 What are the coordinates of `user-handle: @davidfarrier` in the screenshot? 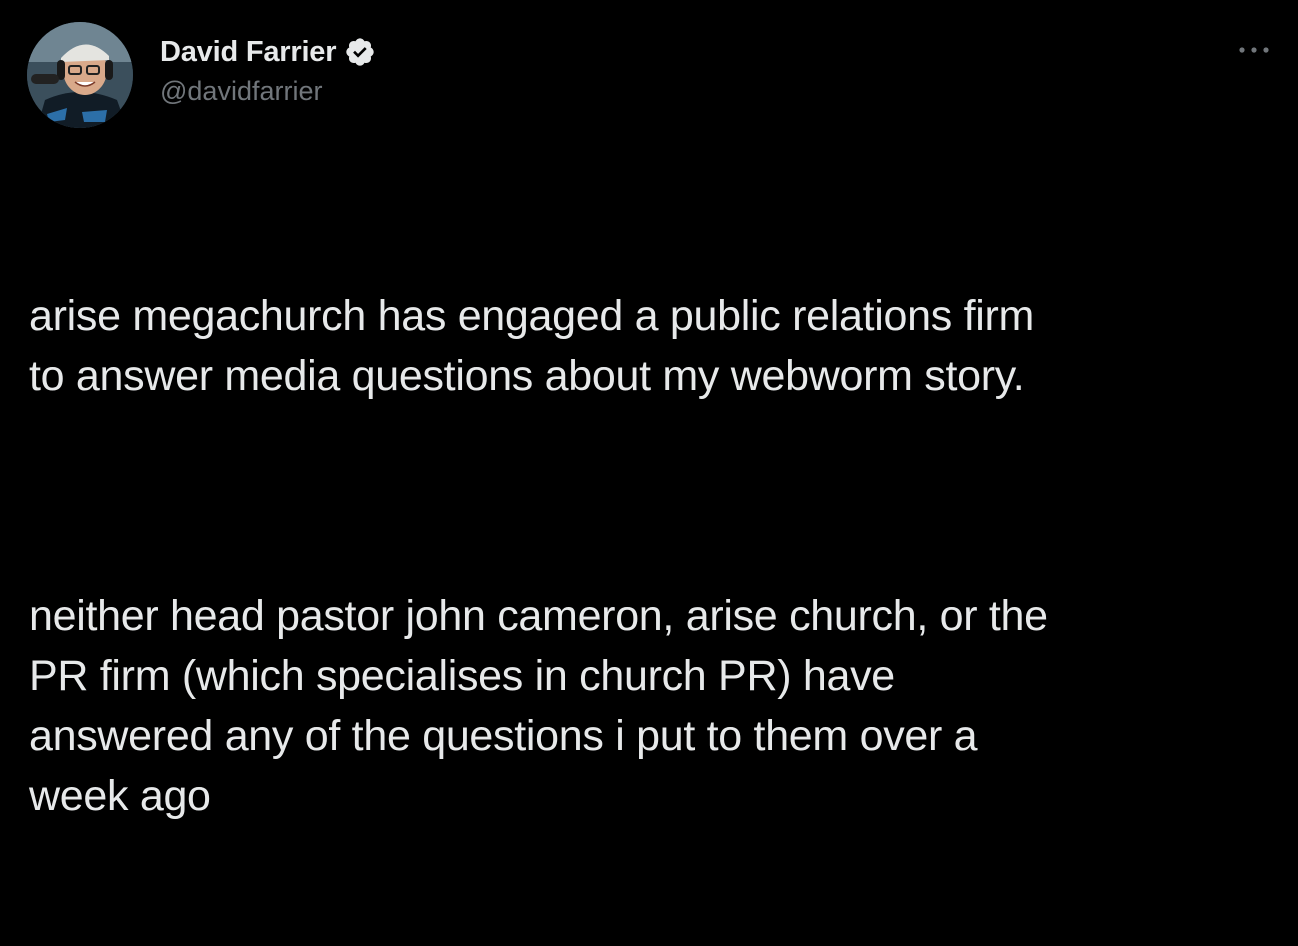 It's located at (268, 91).